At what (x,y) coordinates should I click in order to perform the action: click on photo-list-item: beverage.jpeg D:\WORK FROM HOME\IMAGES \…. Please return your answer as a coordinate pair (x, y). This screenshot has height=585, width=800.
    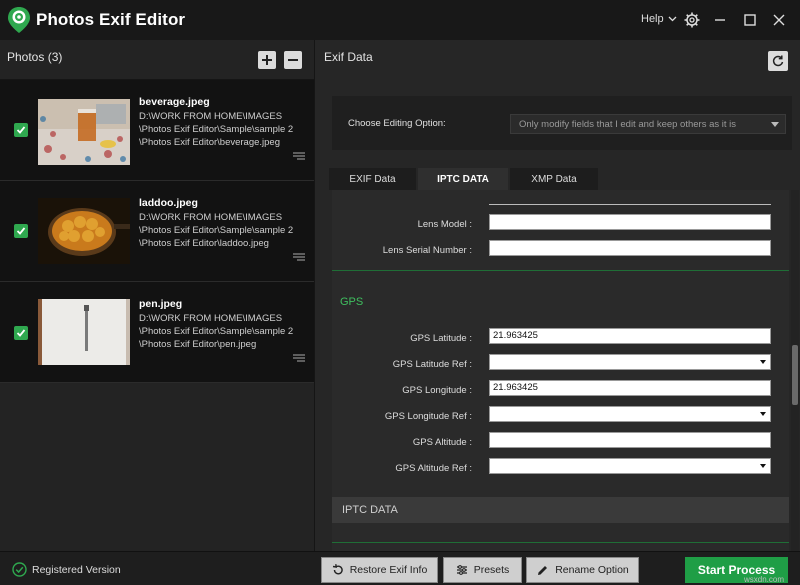
    Looking at the image, I should click on (157, 130).